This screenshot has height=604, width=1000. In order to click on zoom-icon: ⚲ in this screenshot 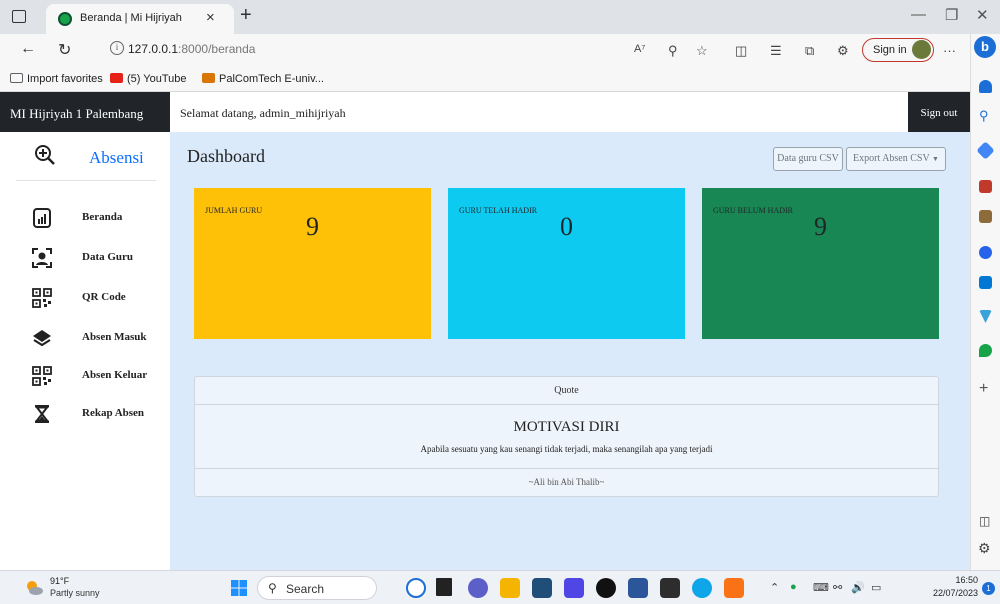, I will do `click(673, 51)`.